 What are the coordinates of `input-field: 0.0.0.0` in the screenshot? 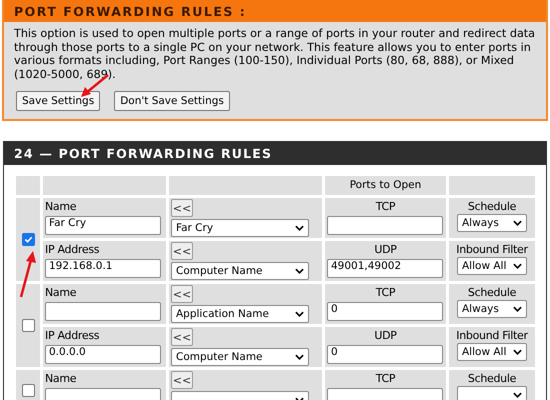 It's located at (103, 354).